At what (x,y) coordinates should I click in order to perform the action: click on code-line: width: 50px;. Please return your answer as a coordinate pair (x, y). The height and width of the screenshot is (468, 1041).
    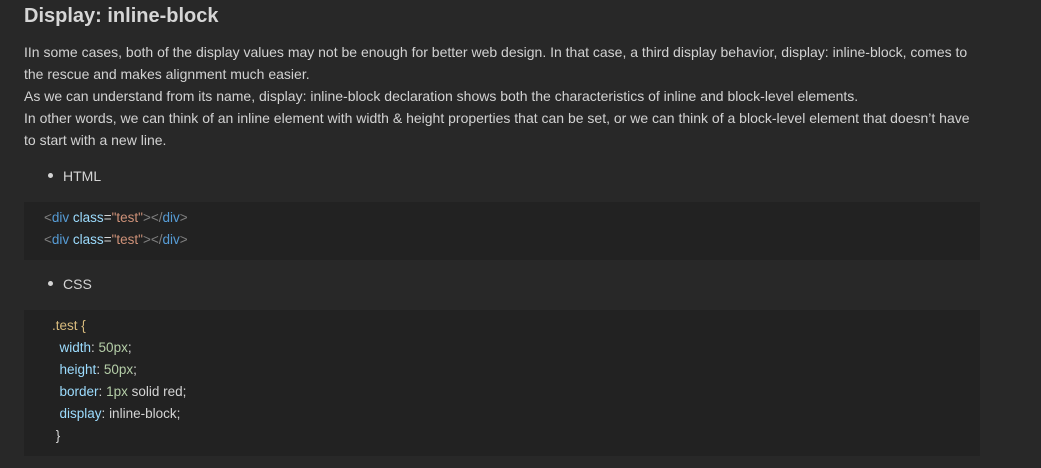
    Looking at the image, I should click on (95, 347).